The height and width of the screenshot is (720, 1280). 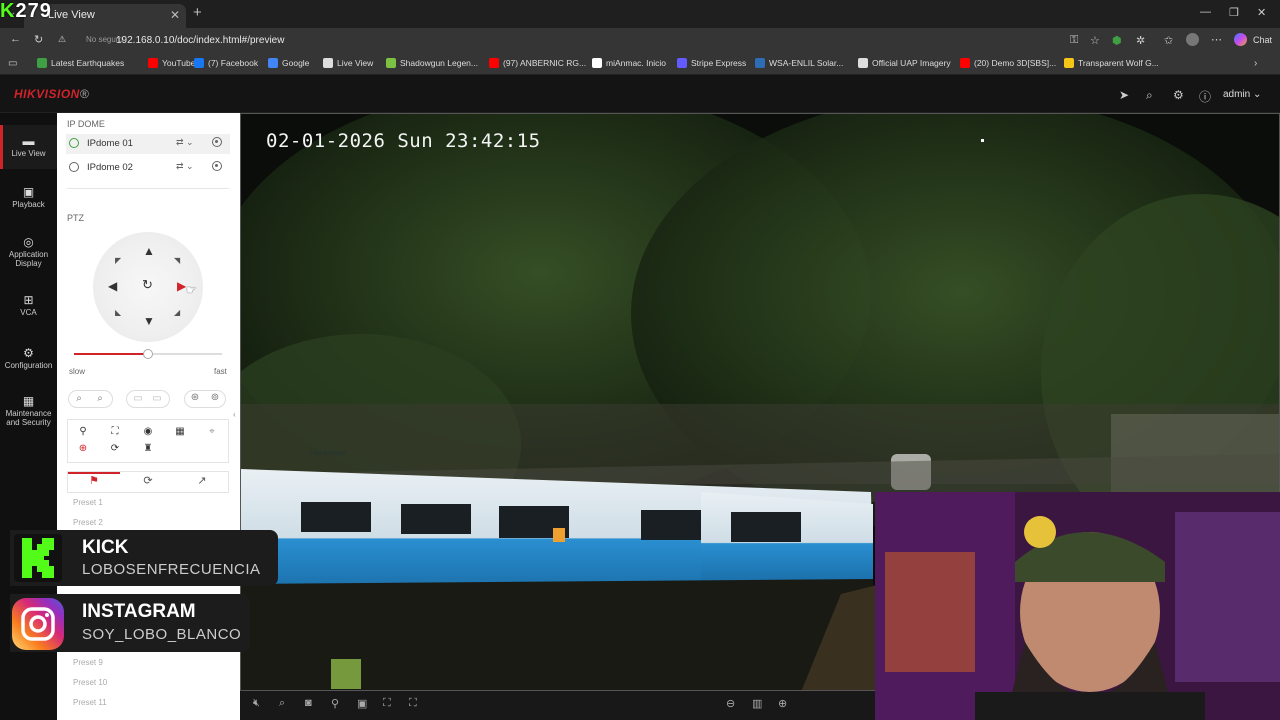 What do you see at coordinates (148, 354) in the screenshot?
I see `speed-slider-handle` at bounding box center [148, 354].